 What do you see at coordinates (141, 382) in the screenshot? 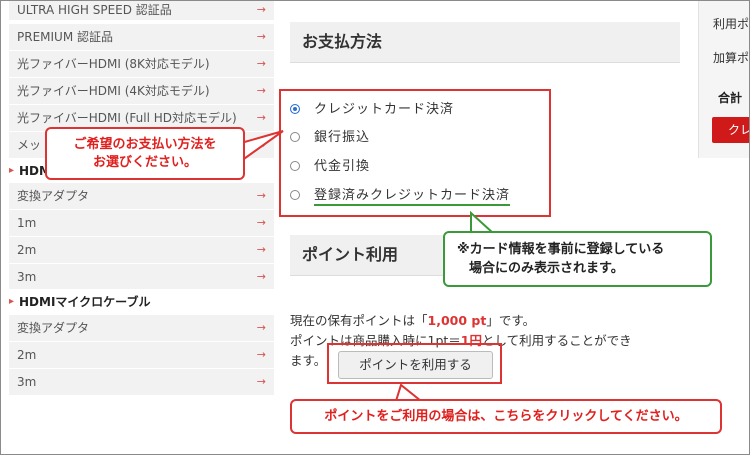
I see `sidebar-item-micro-3m: 3m →` at bounding box center [141, 382].